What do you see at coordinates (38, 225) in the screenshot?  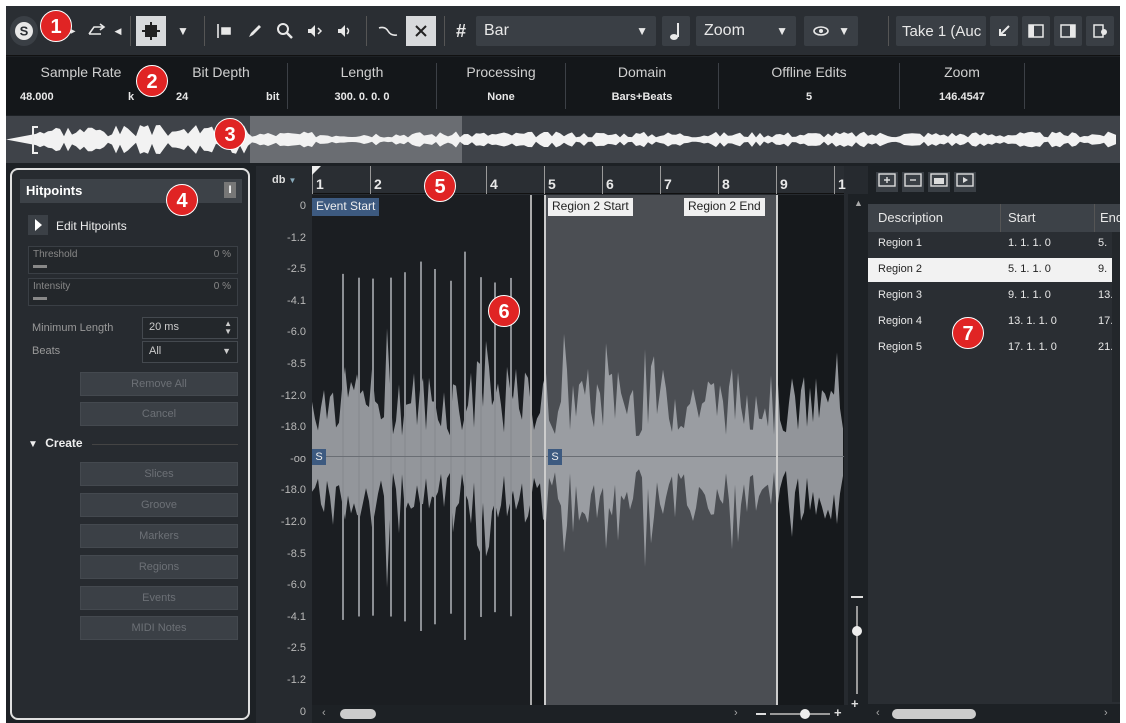 I see `edit-hitpoints-button` at bounding box center [38, 225].